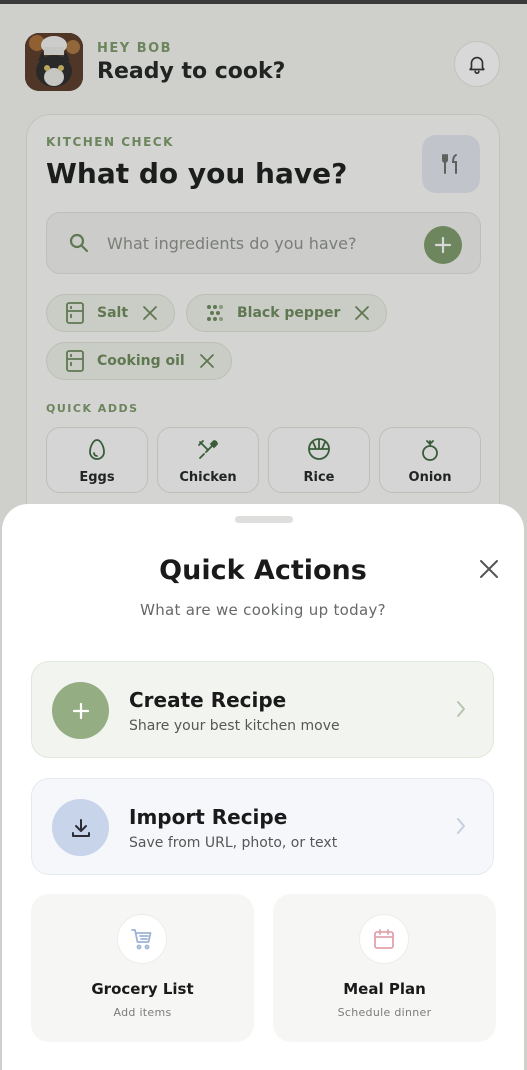 Image resolution: width=527 pixels, height=1070 pixels. I want to click on grocery-list-title: Grocery List, so click(142, 989).